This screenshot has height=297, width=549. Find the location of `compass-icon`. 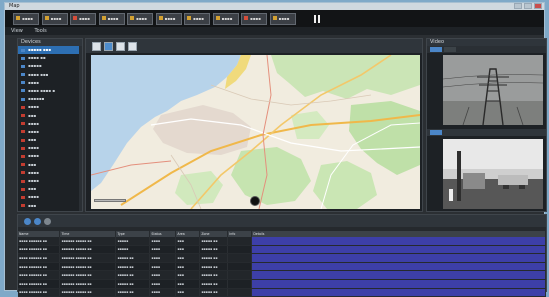

compass-icon is located at coordinates (255, 201).